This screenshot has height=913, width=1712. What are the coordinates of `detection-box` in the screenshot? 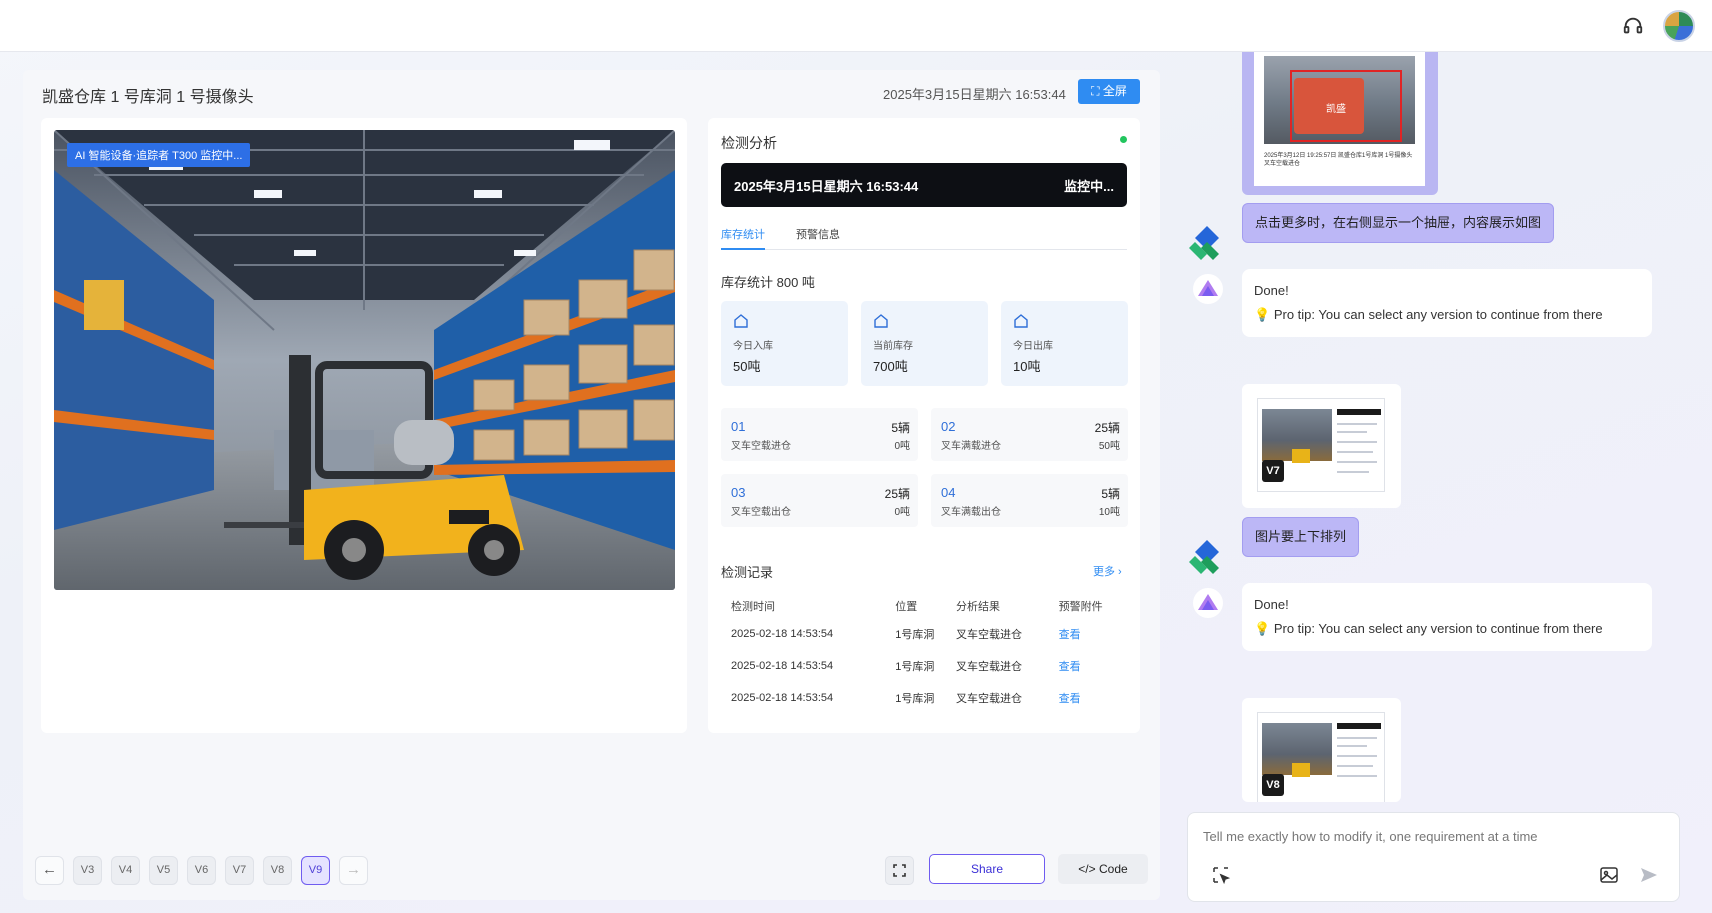 It's located at (1346, 106).